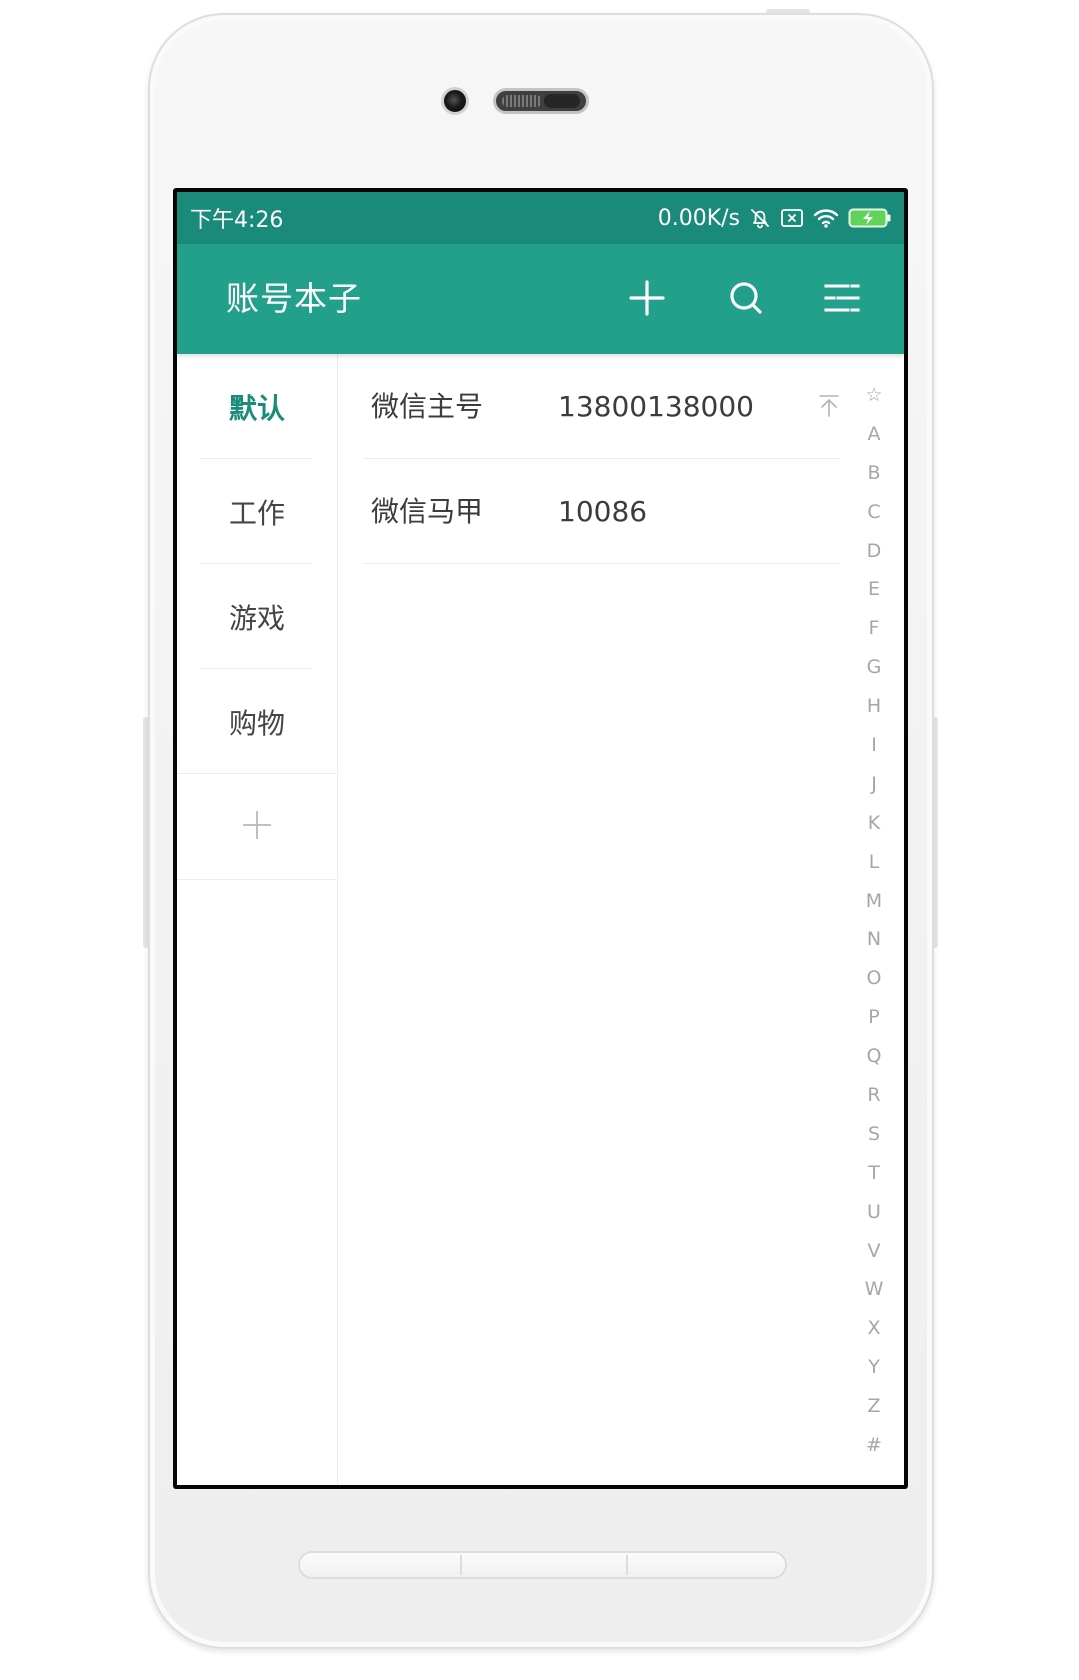  What do you see at coordinates (760, 218) in the screenshot?
I see `bell-muted-icon` at bounding box center [760, 218].